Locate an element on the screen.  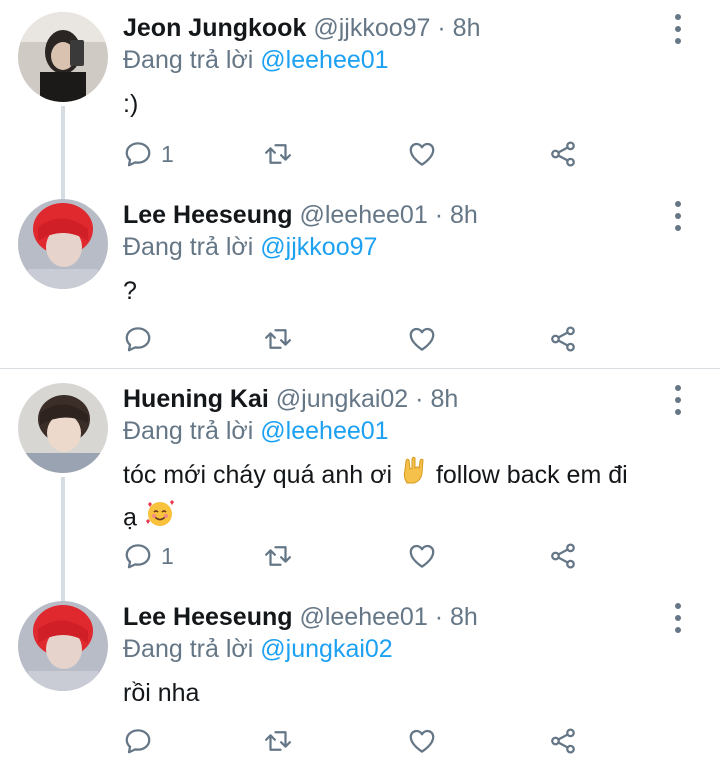
user-handle: @jjkkoo97 is located at coordinates (371, 28).